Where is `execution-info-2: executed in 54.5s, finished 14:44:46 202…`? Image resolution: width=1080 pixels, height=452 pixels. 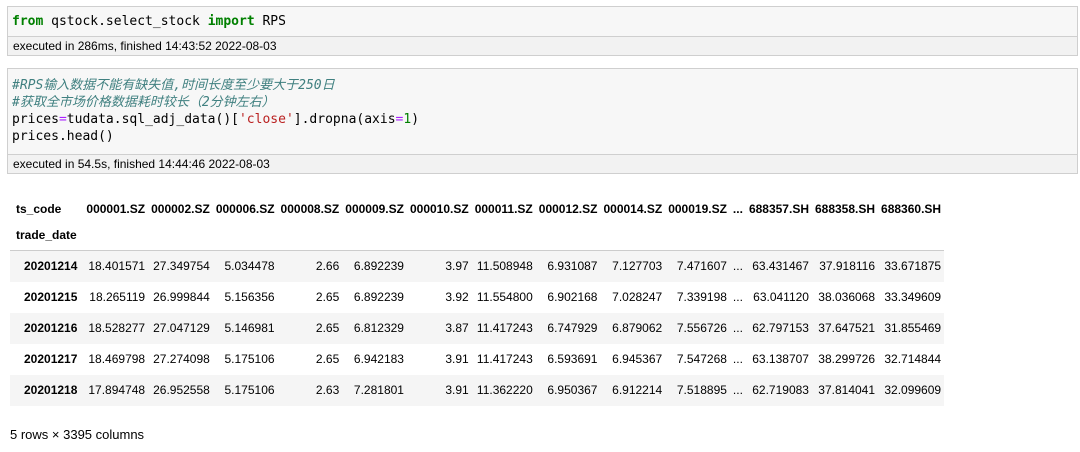 execution-info-2: executed in 54.5s, finished 14:44:46 202… is located at coordinates (542, 164).